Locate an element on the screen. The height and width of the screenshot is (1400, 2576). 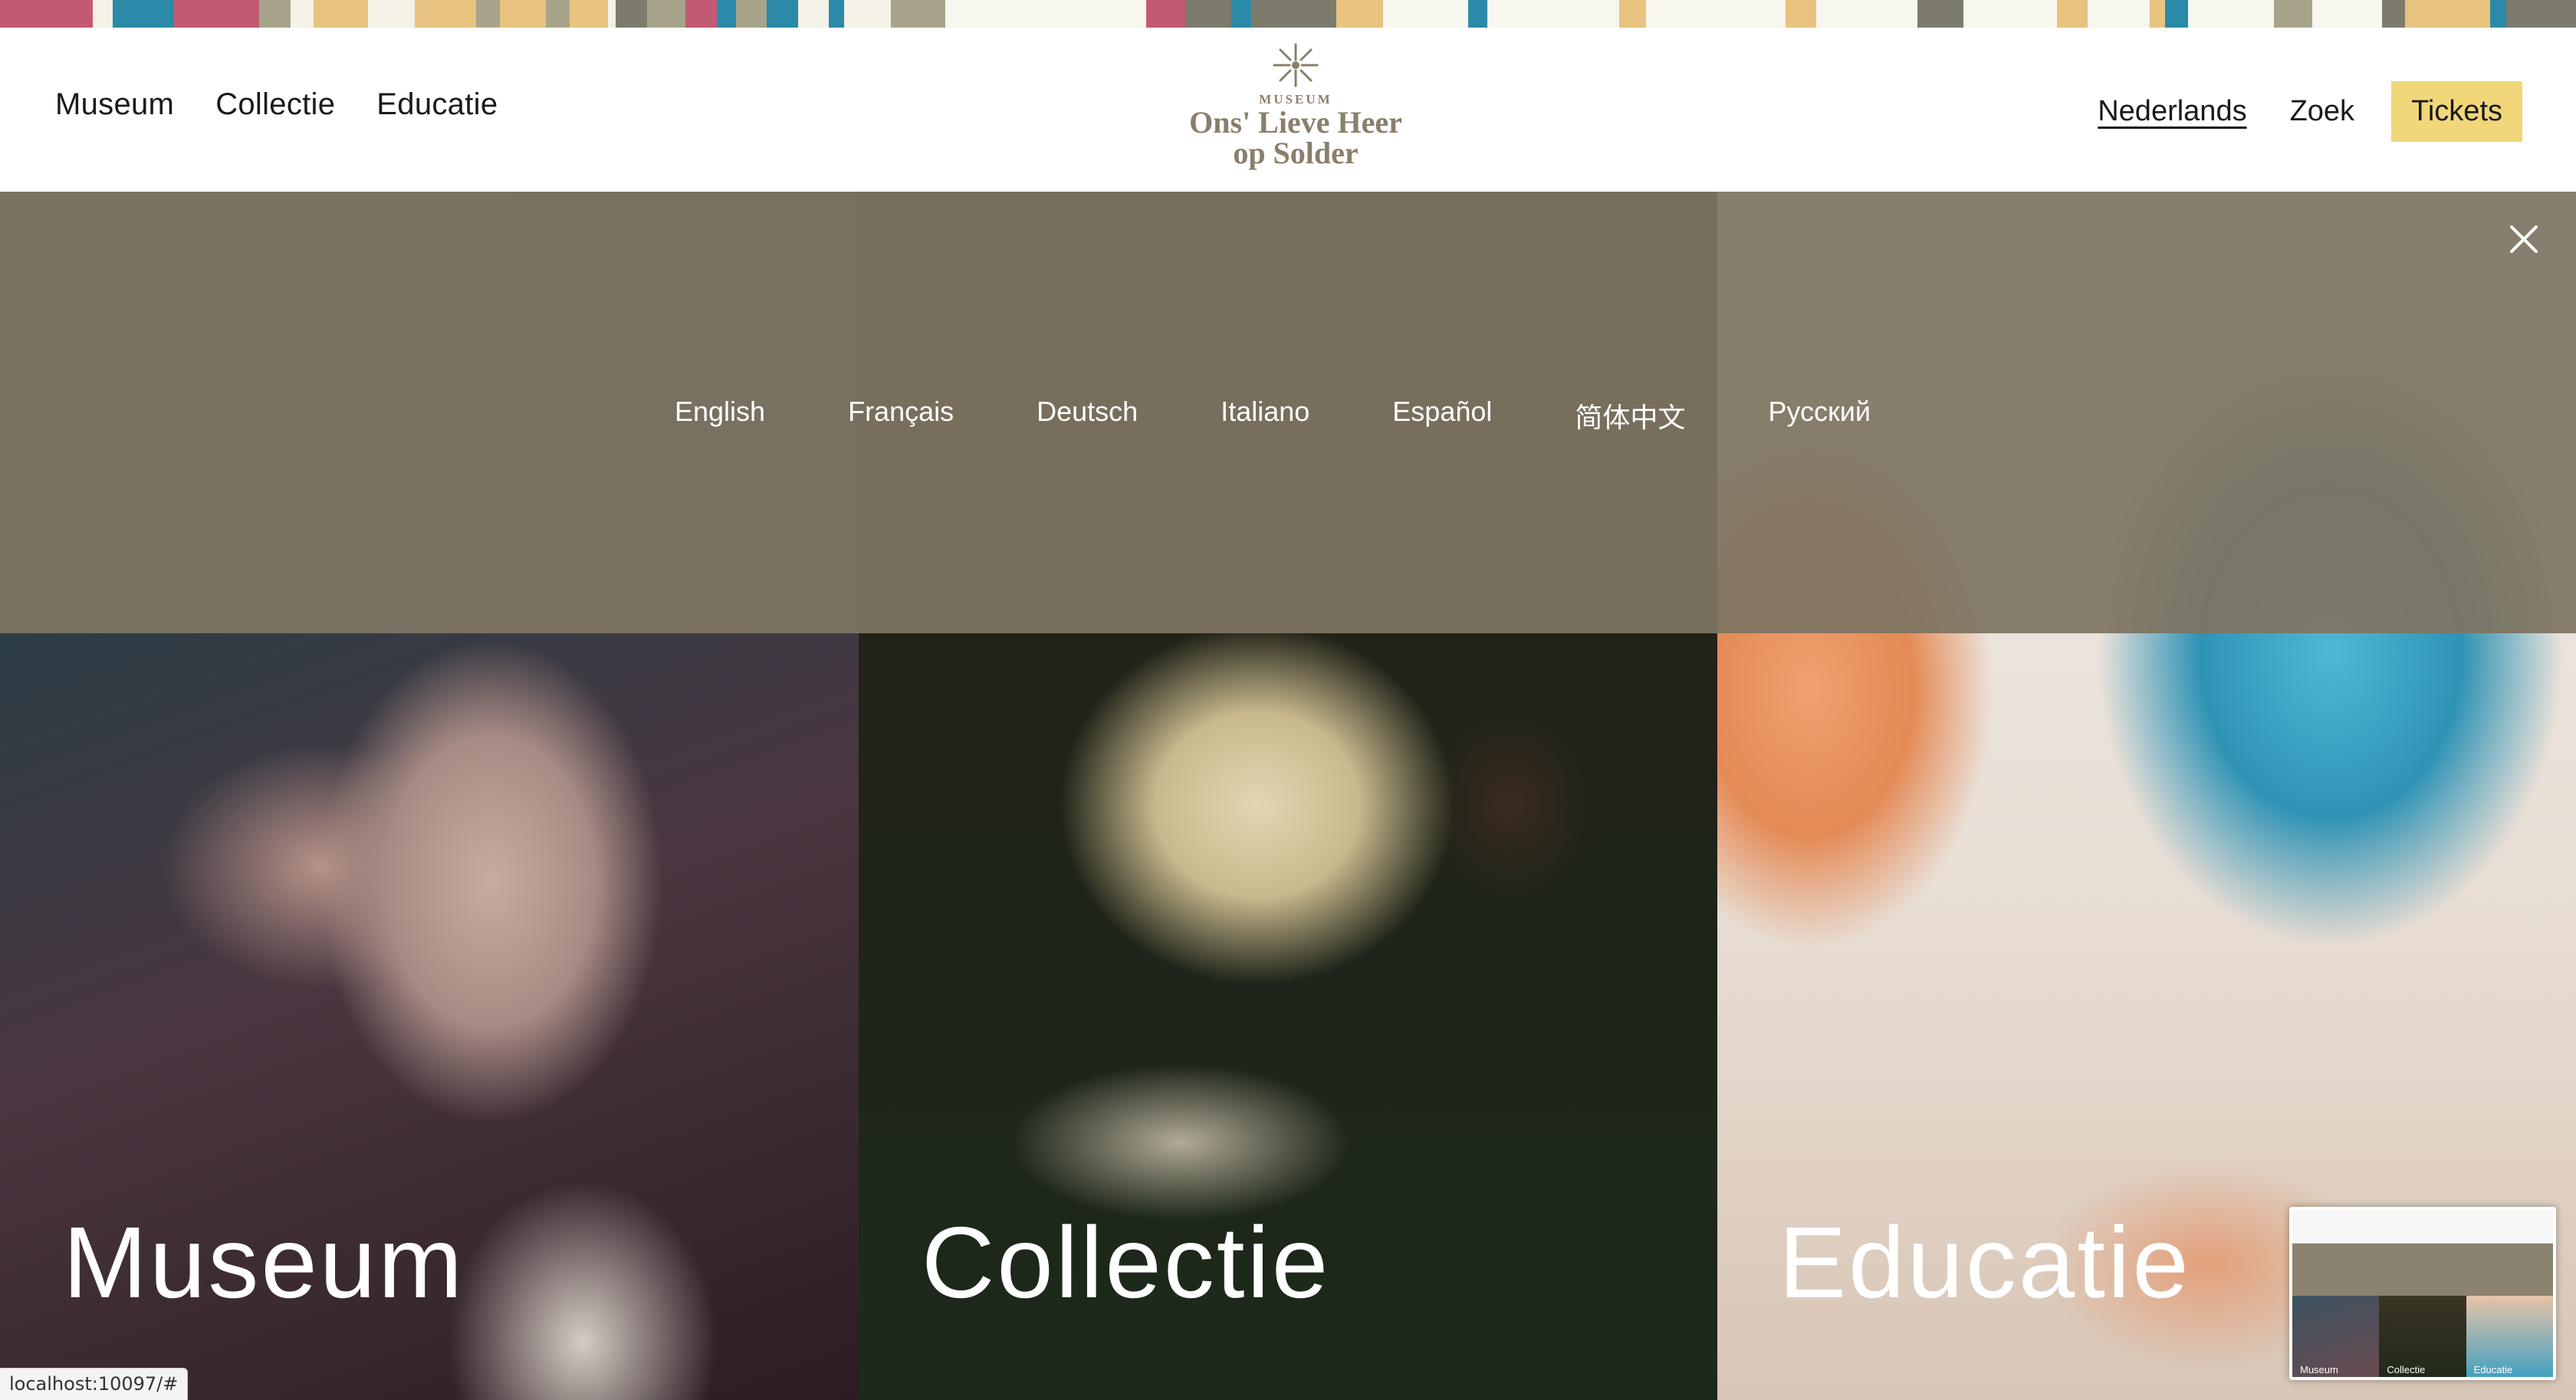
thumbnail-label: Museum is located at coordinates (2319, 1369).